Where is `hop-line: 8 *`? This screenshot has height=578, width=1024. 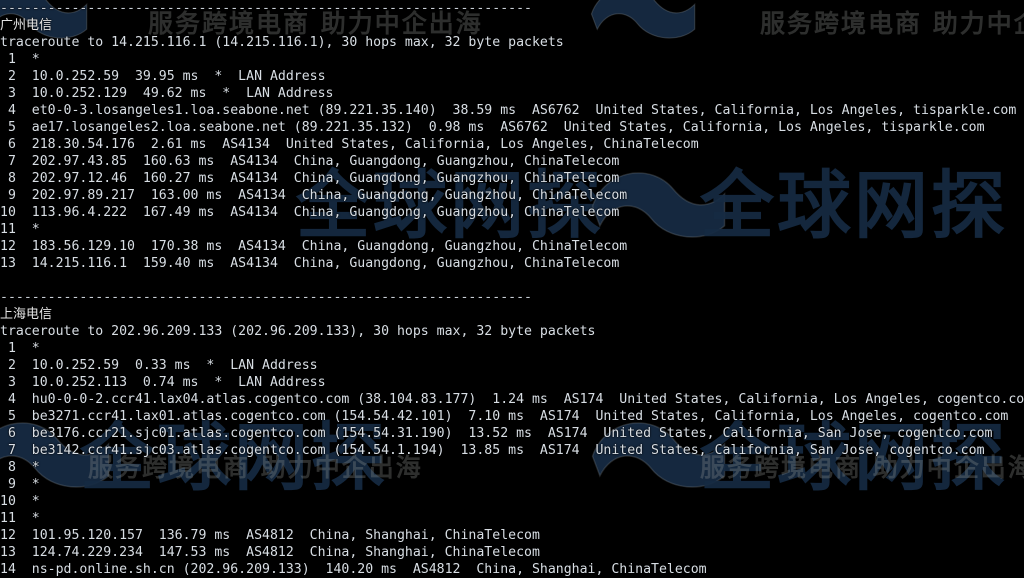
hop-line: 8 * is located at coordinates (20, 467).